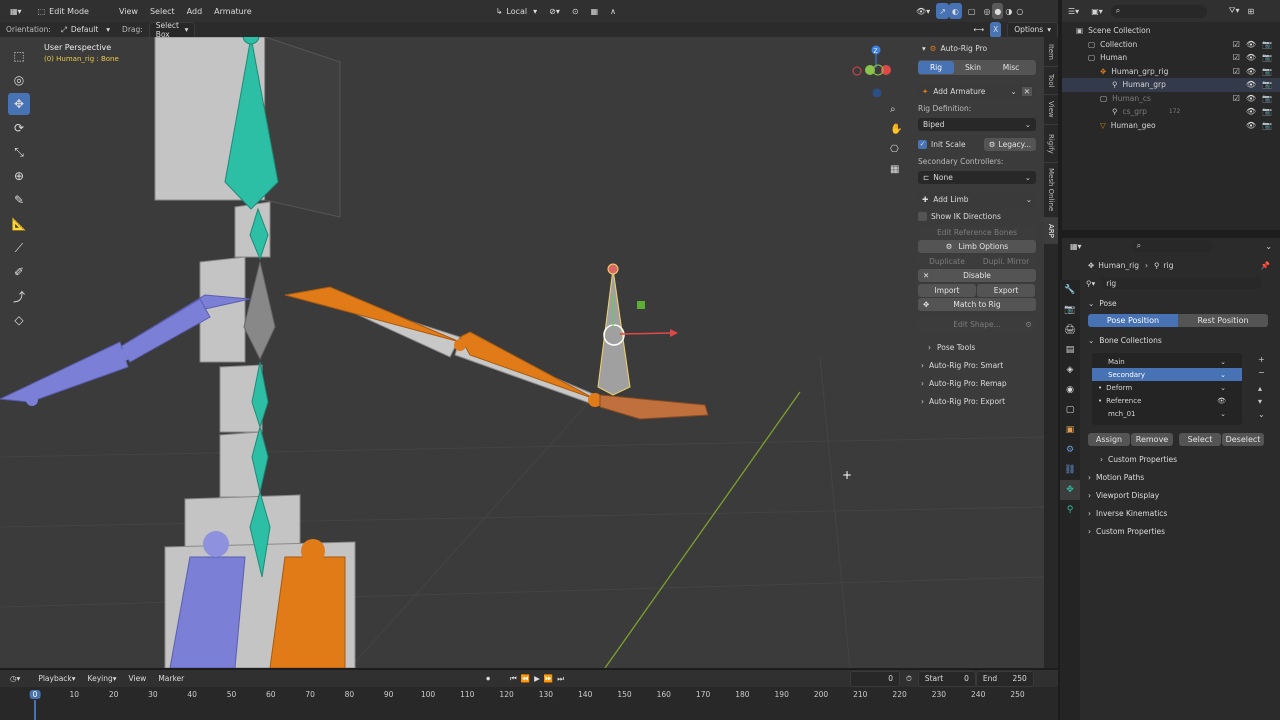 The height and width of the screenshot is (720, 1280). Describe the element at coordinates (986, 11) in the screenshot. I see `shading-wireframe-icon: ◎` at that location.